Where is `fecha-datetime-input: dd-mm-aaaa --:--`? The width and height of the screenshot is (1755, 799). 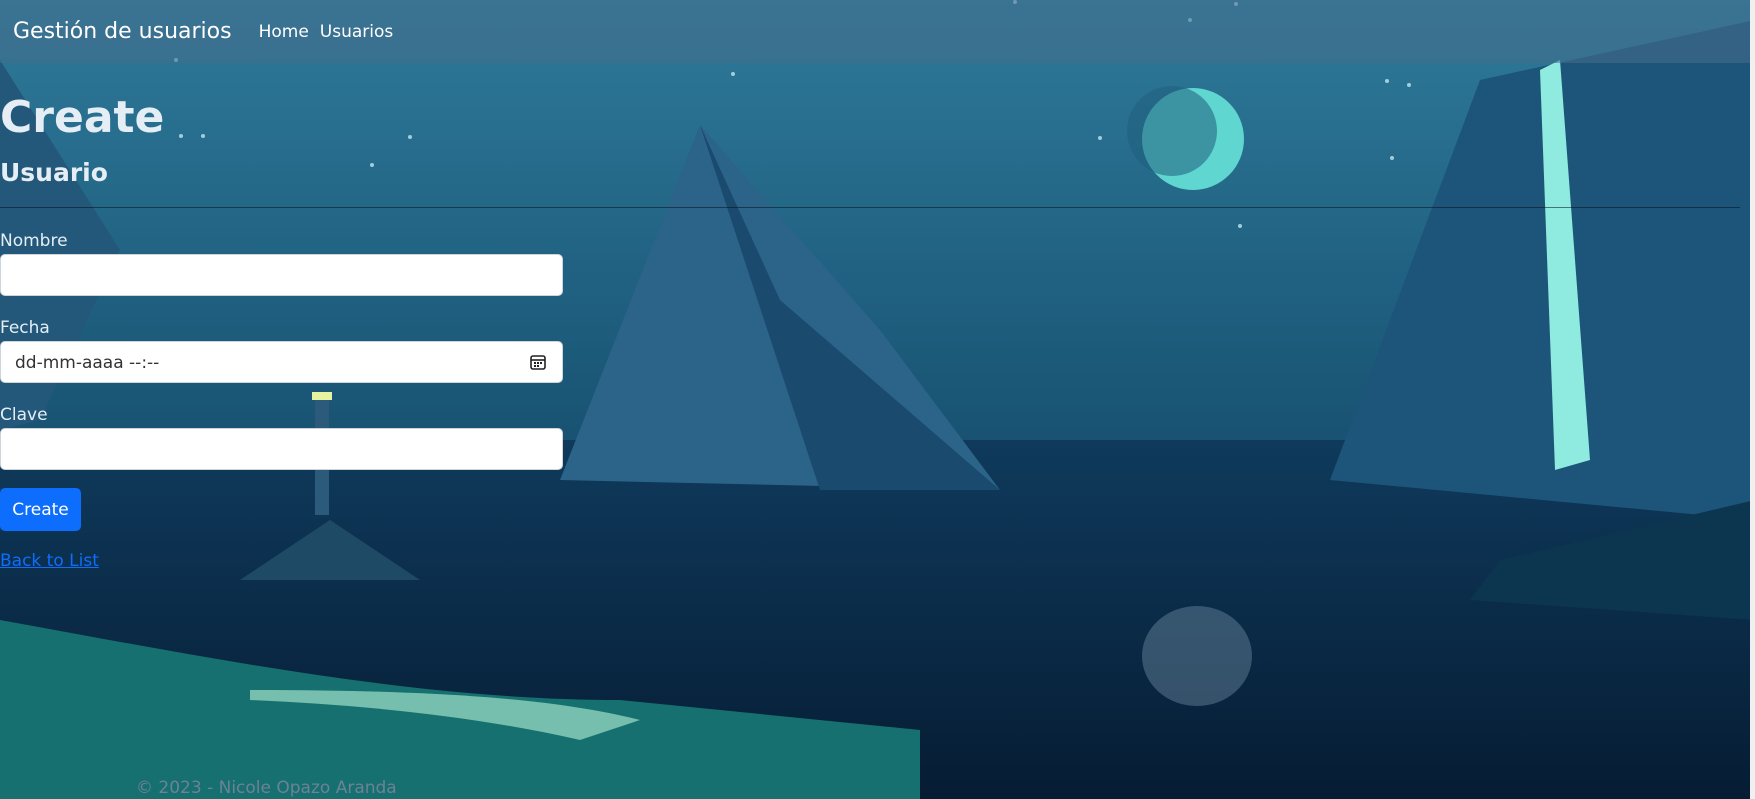 fecha-datetime-input: dd-mm-aaaa --:-- is located at coordinates (281, 362).